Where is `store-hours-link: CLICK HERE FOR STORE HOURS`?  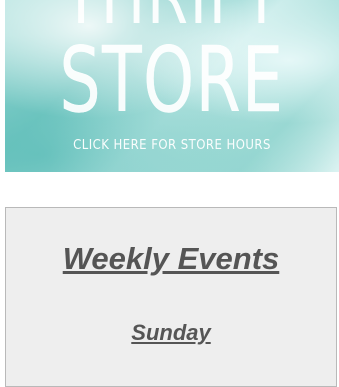 store-hours-link: CLICK HERE FOR STORE HOURS is located at coordinates (172, 145).